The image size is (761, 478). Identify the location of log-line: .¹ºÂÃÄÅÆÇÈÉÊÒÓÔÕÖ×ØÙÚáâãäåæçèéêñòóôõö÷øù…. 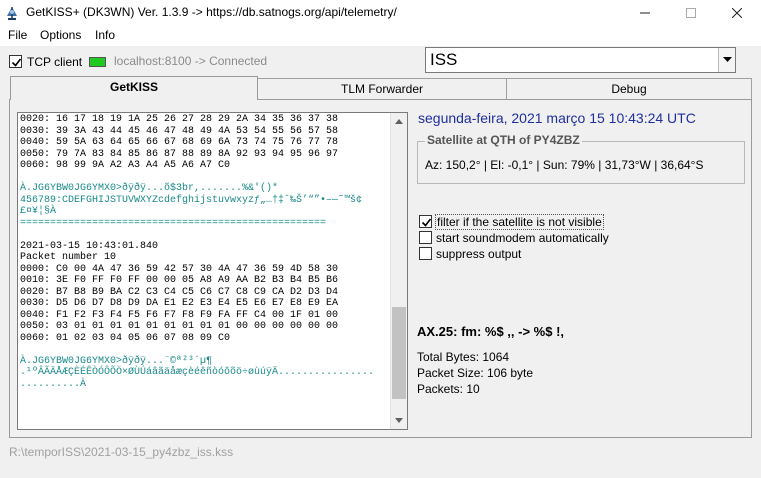
(197, 372).